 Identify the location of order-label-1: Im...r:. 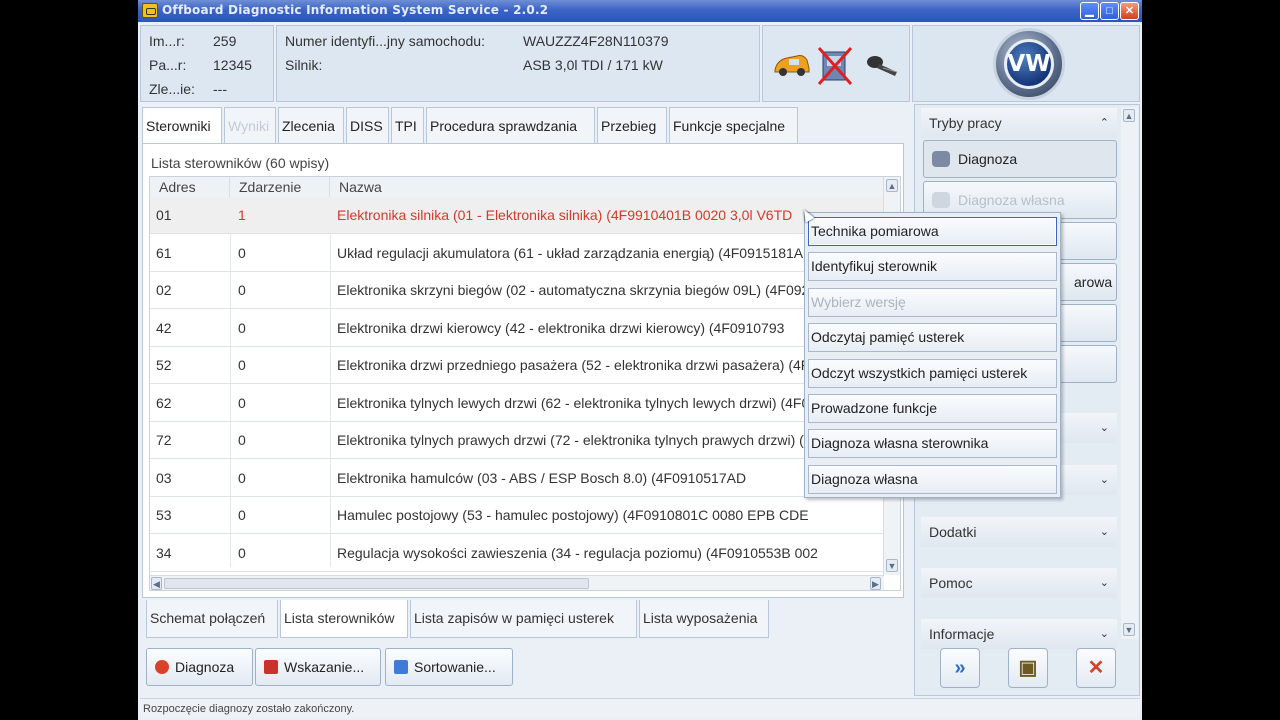
(167, 41).